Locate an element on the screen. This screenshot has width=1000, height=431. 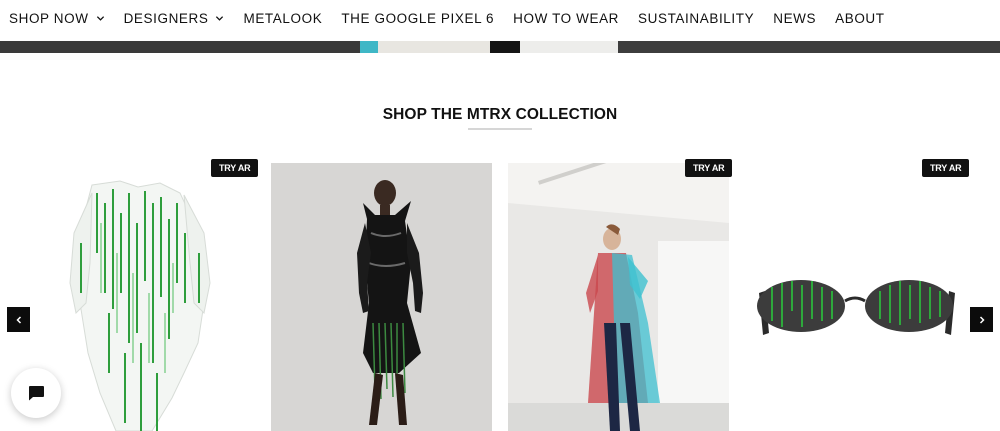
nav-item-google-pixel-6: THE GOOGLE PIXEL 6 is located at coordinates (417, 18).